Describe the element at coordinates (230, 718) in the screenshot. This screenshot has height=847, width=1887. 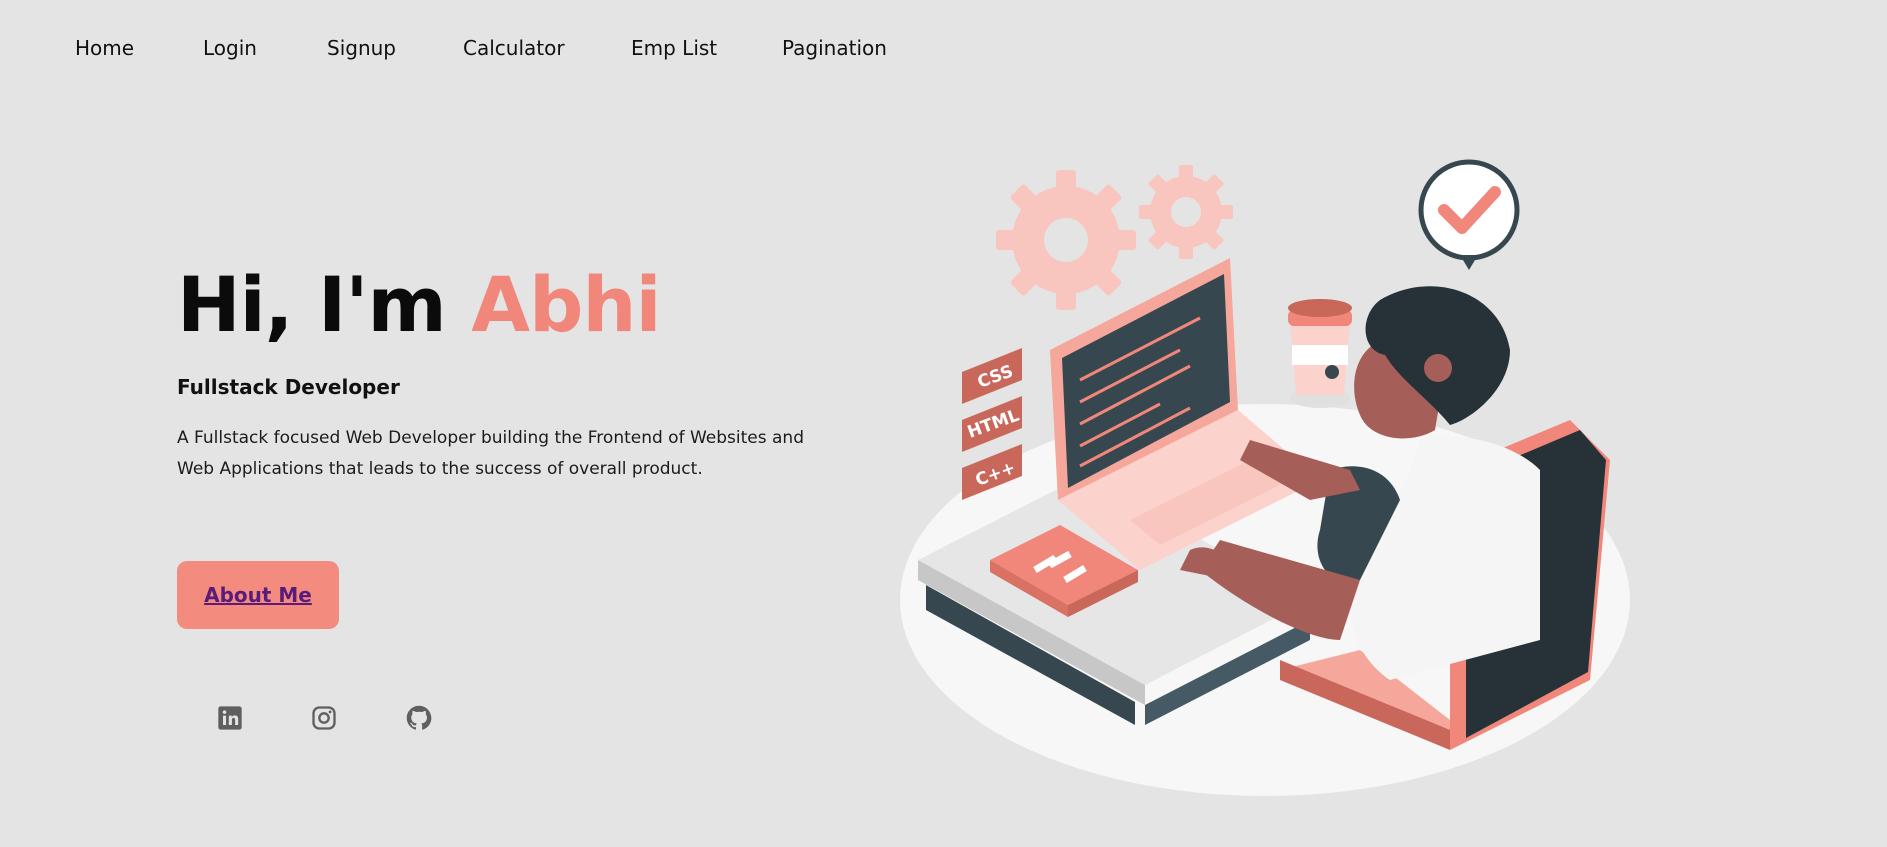
I see `linkedin-icon` at that location.